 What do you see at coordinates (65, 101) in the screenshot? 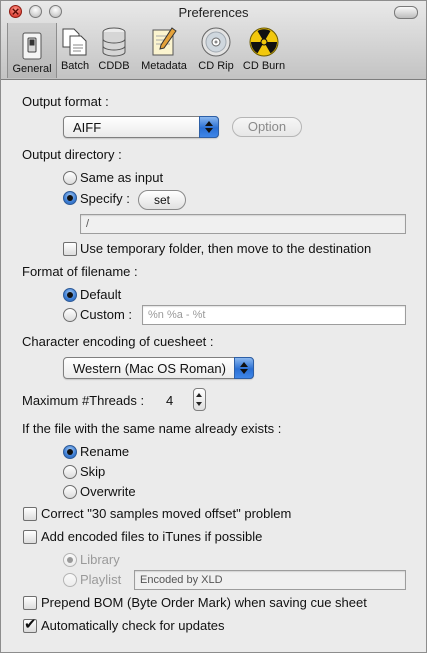
I see `output-format-label: Output format :` at bounding box center [65, 101].